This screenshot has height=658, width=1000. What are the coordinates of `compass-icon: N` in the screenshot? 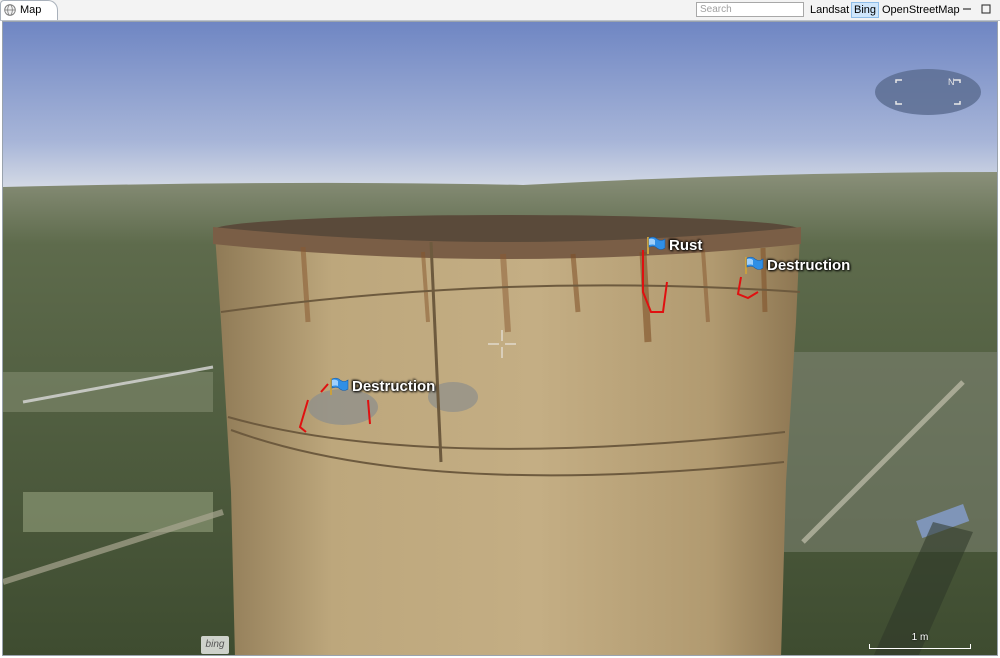 It's located at (928, 92).